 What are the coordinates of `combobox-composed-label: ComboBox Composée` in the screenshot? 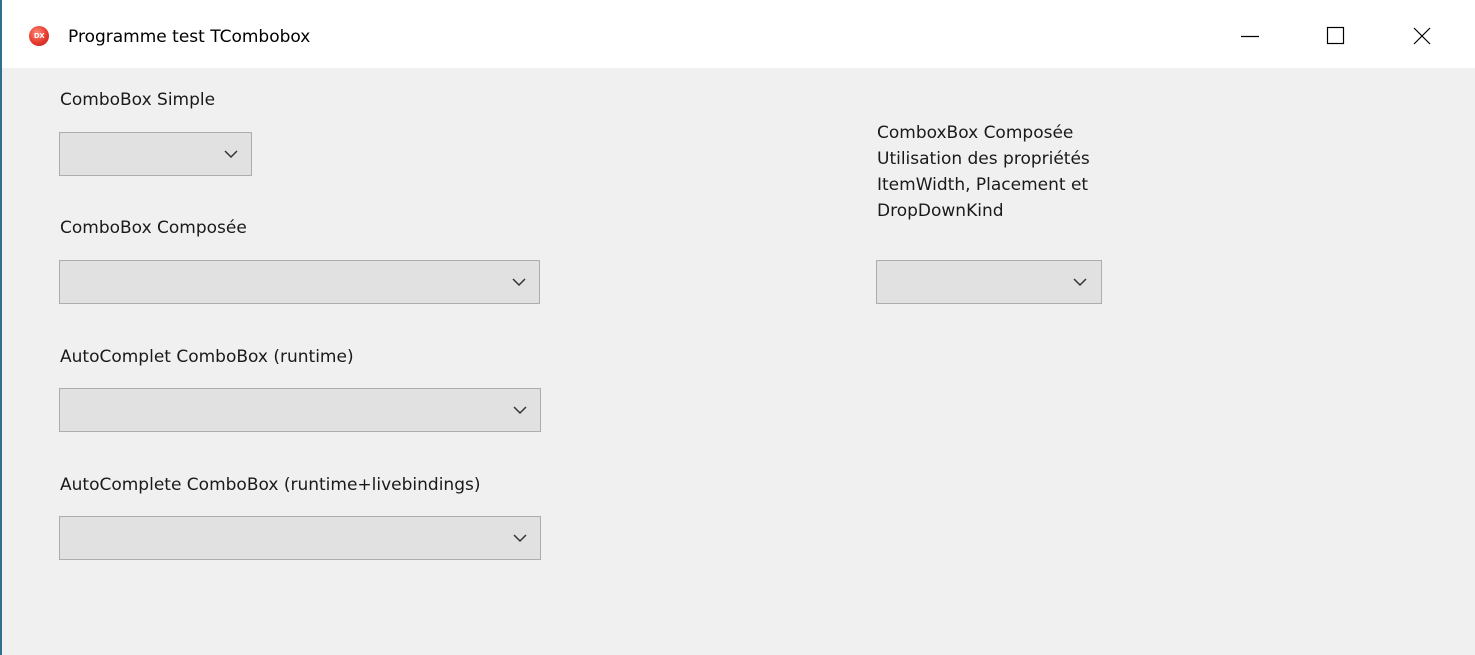 It's located at (153, 228).